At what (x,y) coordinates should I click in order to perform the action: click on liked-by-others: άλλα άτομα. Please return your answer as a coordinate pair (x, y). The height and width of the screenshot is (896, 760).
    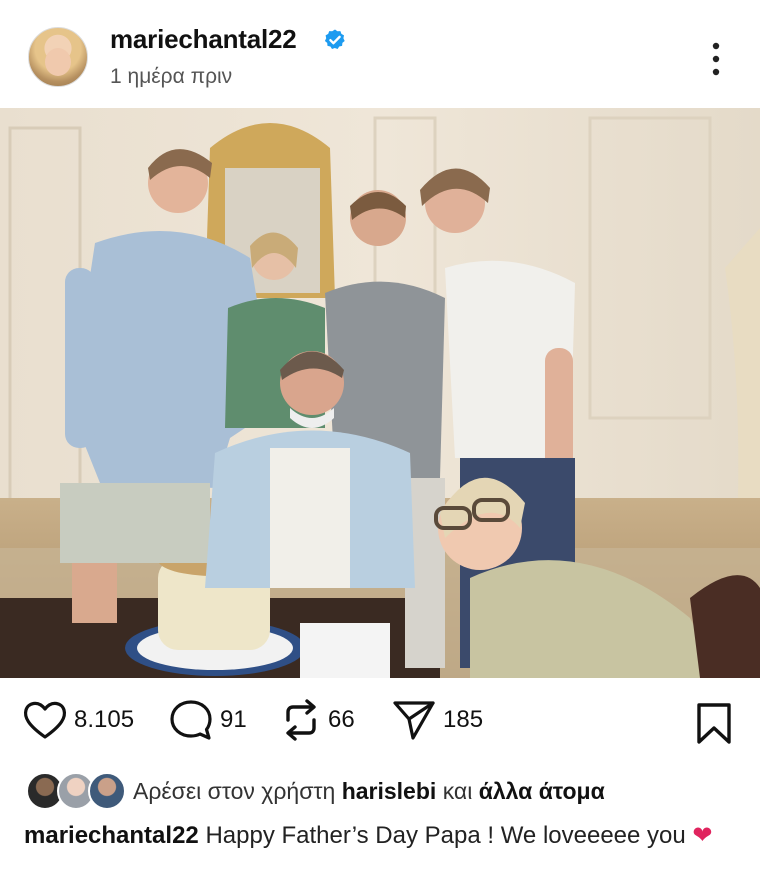
    Looking at the image, I should click on (542, 791).